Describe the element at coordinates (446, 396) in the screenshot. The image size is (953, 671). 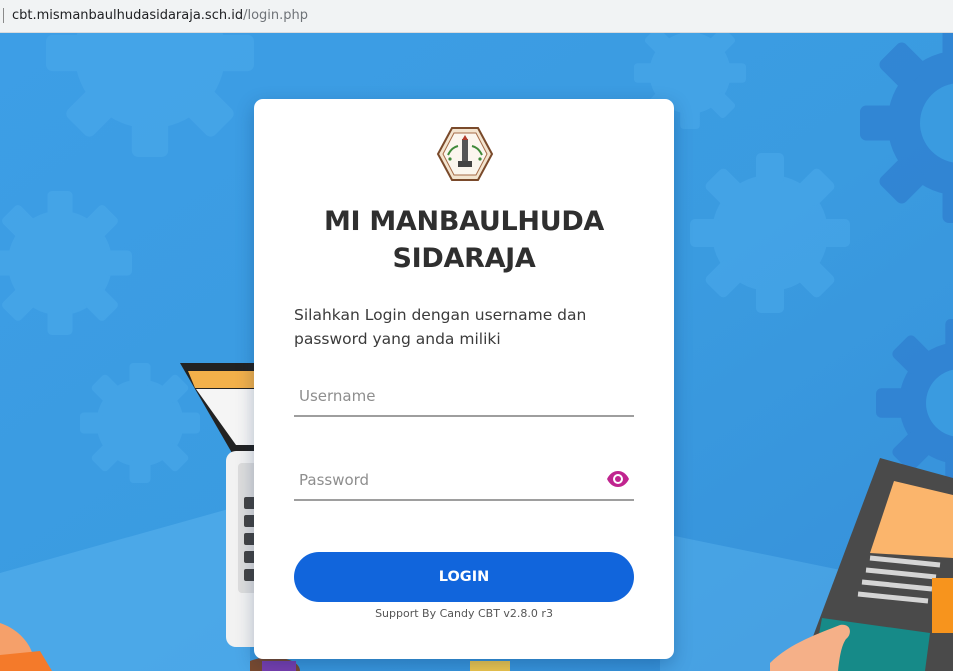
I see `username-input` at that location.